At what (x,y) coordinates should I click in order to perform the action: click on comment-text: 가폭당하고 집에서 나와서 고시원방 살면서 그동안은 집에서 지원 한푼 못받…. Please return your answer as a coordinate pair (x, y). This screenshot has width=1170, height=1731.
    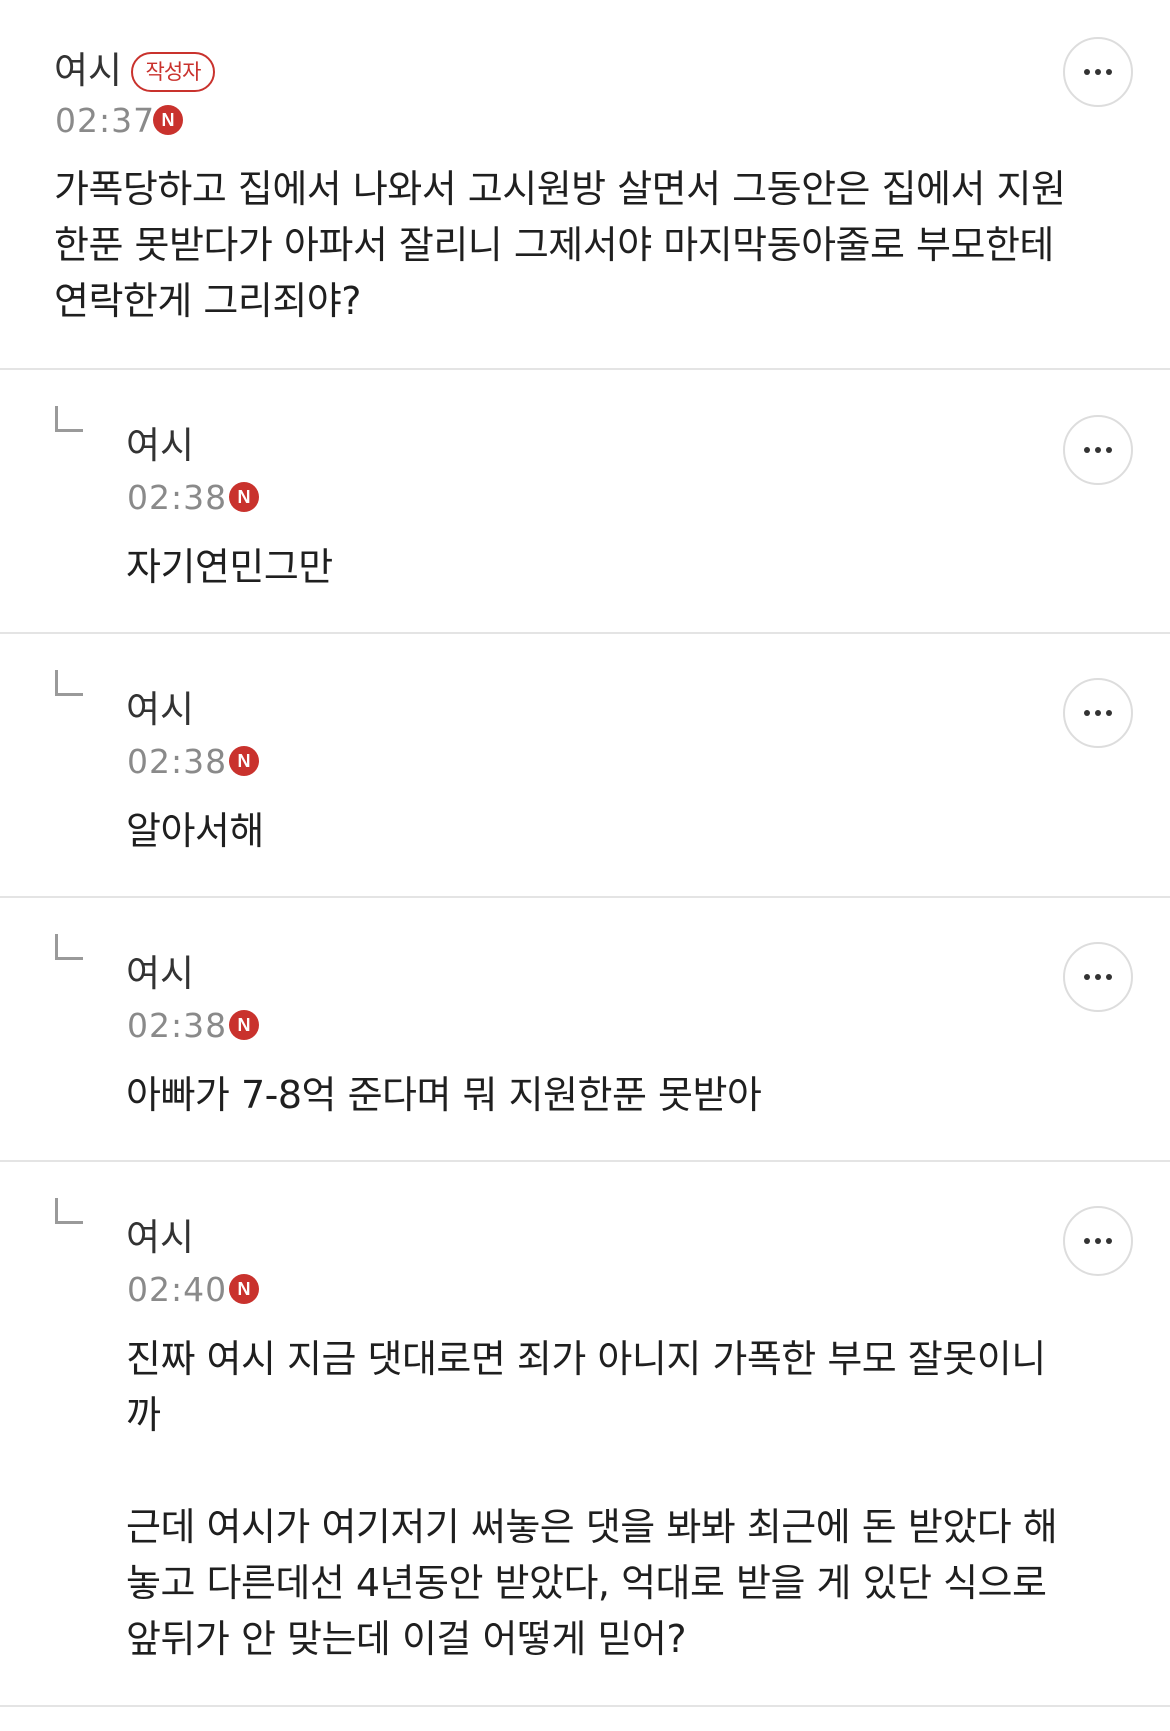
    Looking at the image, I should click on (560, 245).